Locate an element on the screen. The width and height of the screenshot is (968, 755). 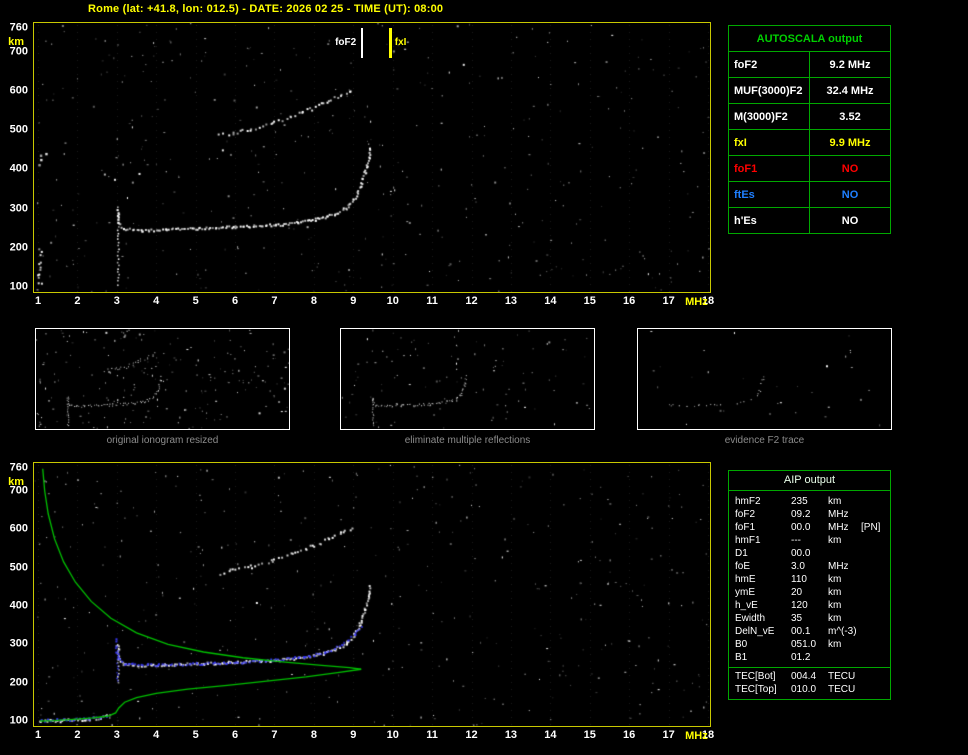
thumb-original-canvas is located at coordinates (162, 379).